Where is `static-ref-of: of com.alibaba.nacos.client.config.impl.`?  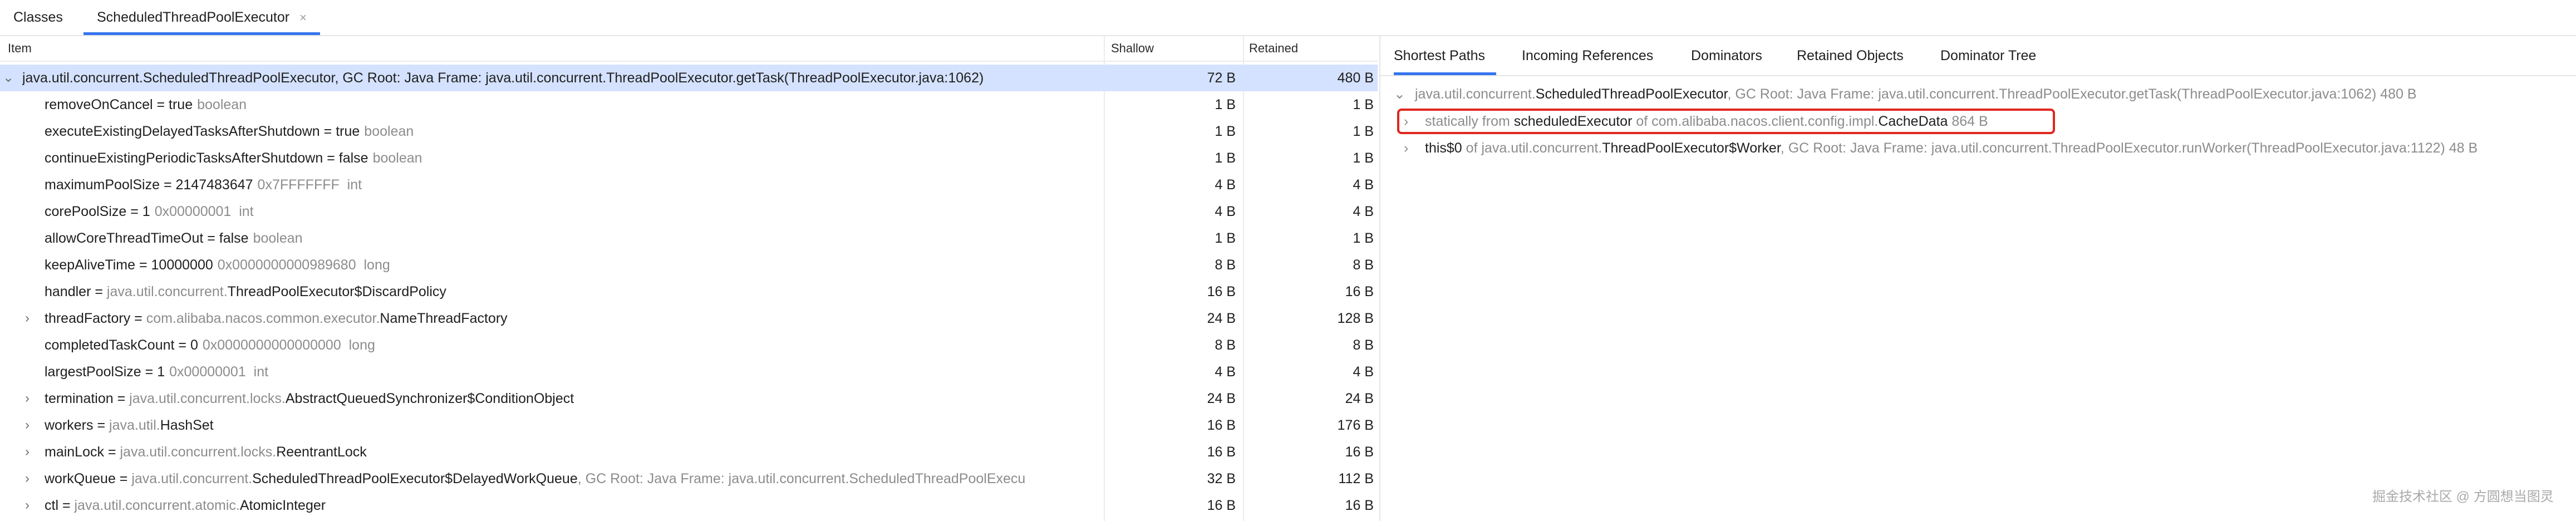
static-ref-of: of com.alibaba.nacos.client.config.impl. is located at coordinates (1757, 121).